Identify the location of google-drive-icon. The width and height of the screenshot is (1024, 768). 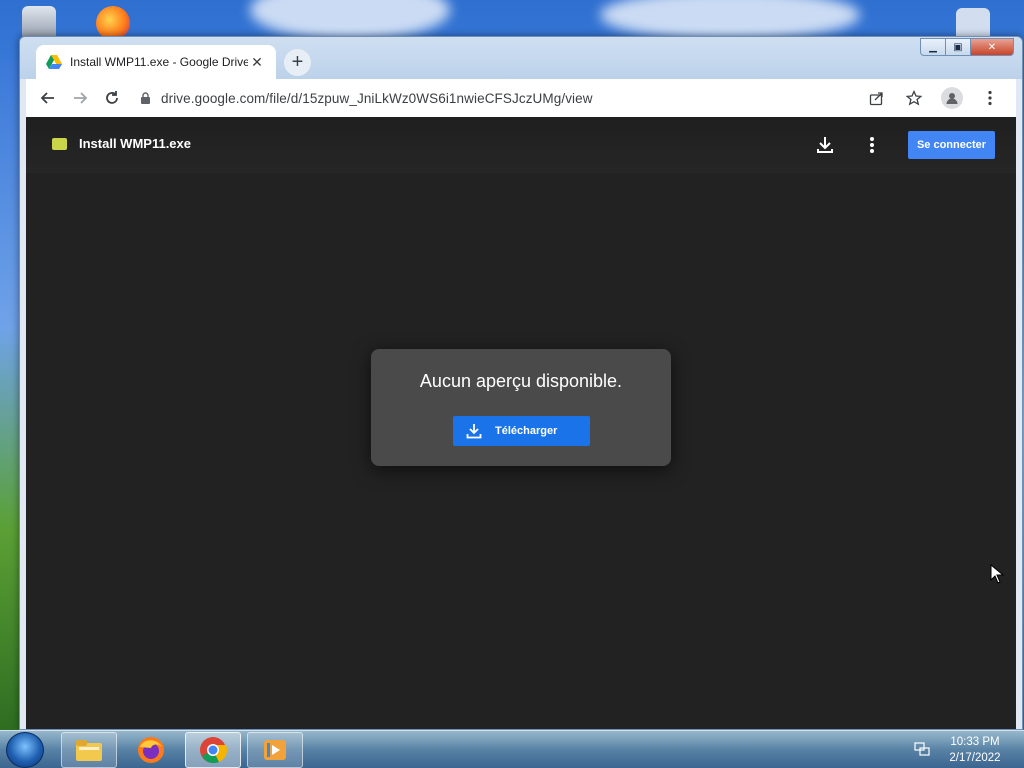
(54, 62).